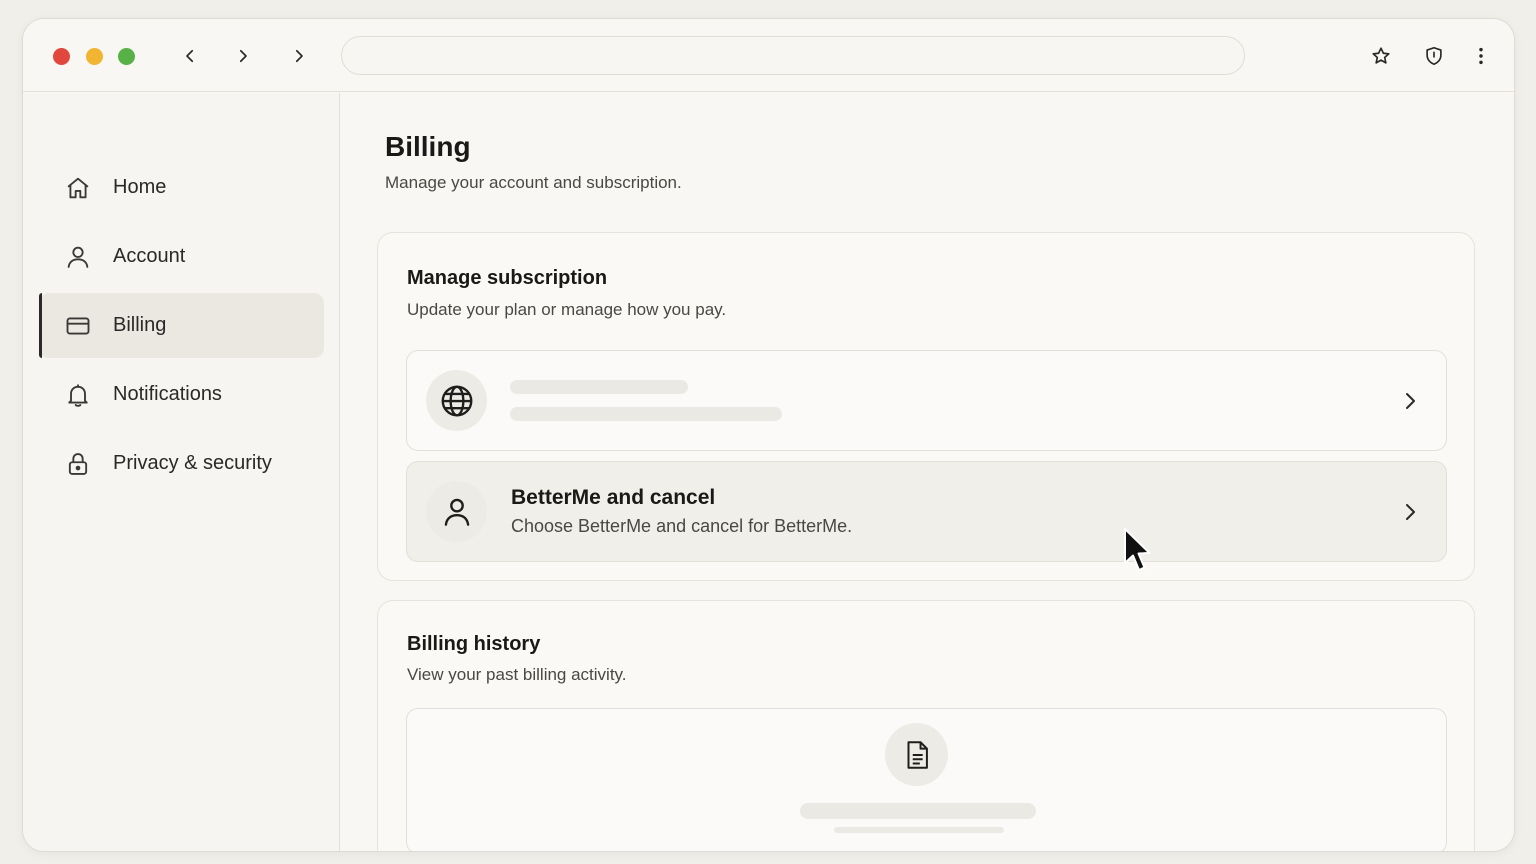 This screenshot has height=864, width=1536. I want to click on star-icon, so click(1381, 55).